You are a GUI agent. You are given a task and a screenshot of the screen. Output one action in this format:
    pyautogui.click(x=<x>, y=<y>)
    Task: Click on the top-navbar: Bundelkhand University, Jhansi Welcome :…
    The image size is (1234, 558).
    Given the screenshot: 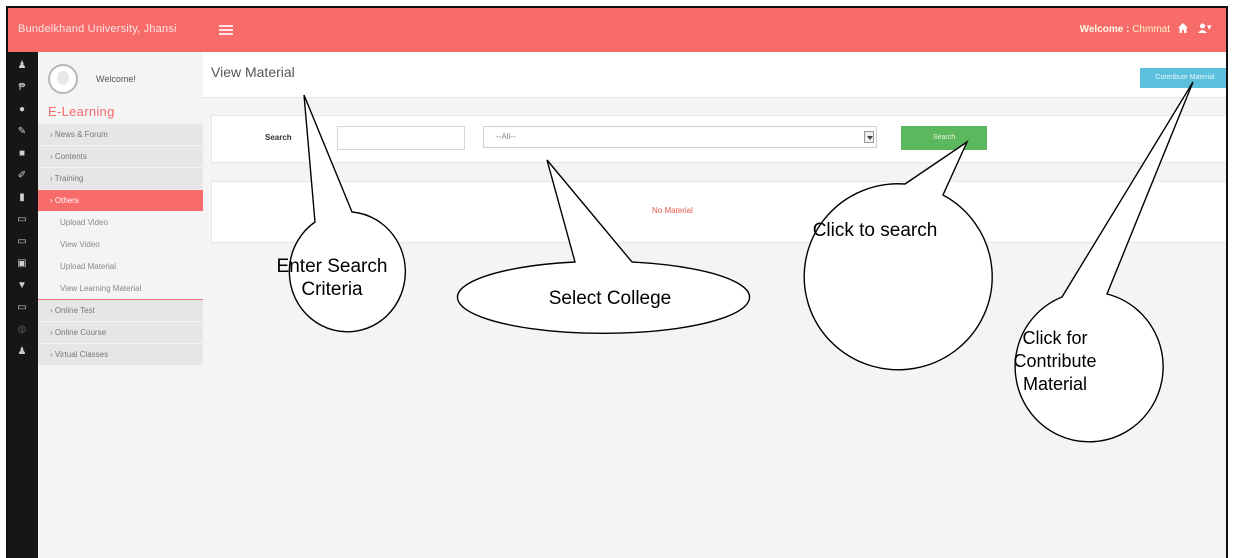 What is the action you would take?
    pyautogui.click(x=617, y=30)
    